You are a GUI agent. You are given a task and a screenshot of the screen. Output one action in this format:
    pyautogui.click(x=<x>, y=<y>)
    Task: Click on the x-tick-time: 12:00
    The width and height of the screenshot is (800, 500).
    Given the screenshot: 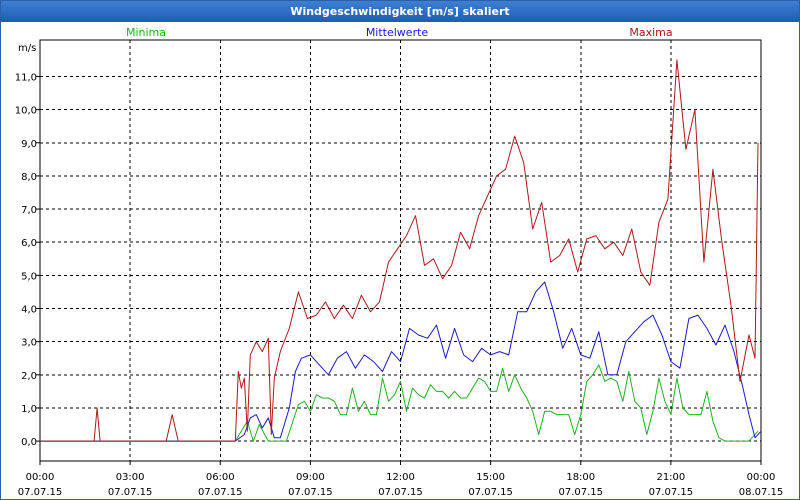 What is the action you would take?
    pyautogui.click(x=400, y=477)
    